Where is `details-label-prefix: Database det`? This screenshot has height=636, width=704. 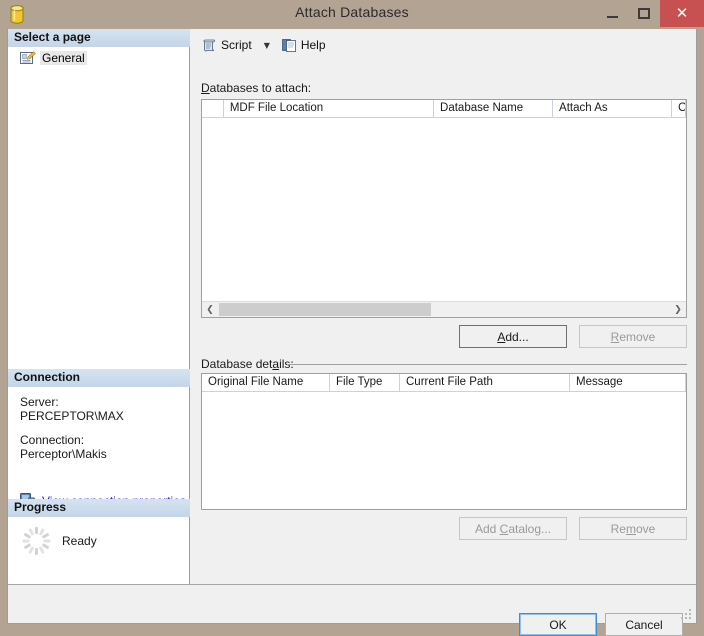
details-label-prefix: Database det is located at coordinates (237, 364).